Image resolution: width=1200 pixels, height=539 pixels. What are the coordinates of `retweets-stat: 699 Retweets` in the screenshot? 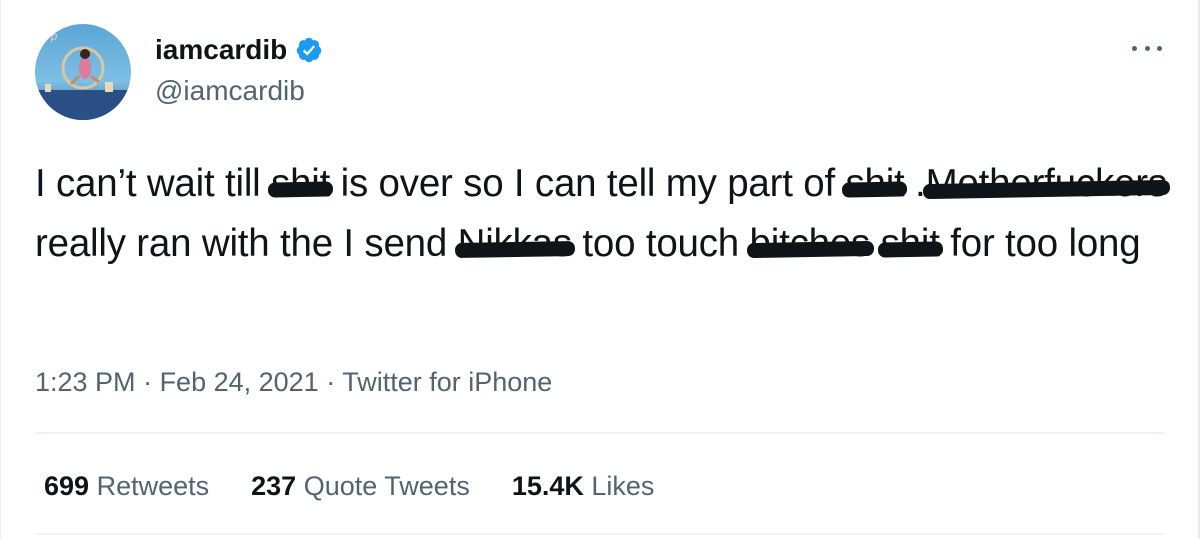 It's located at (126, 486).